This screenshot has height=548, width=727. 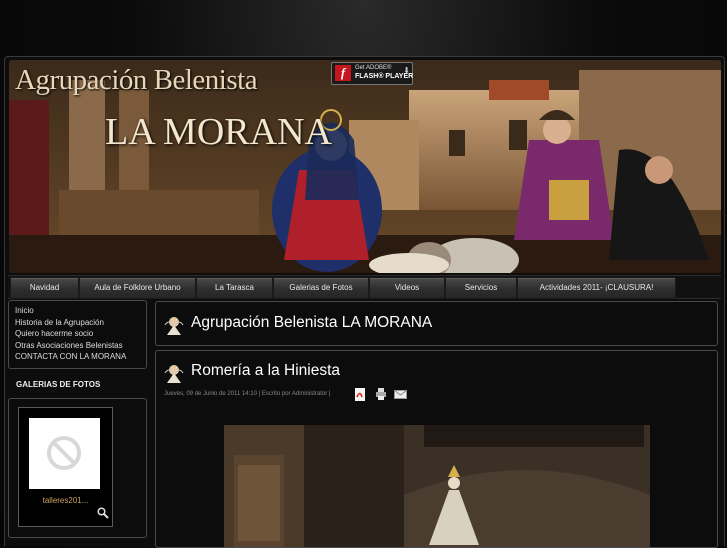 I want to click on gallery-thumbnail, so click(x=64, y=453).